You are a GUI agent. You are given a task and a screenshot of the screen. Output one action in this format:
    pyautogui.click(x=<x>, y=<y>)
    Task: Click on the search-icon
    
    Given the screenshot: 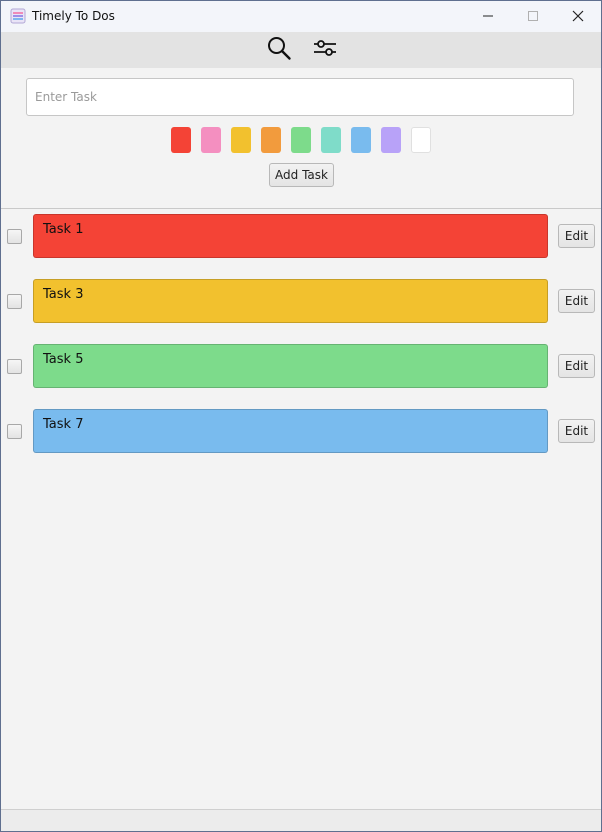 What is the action you would take?
    pyautogui.click(x=279, y=50)
    